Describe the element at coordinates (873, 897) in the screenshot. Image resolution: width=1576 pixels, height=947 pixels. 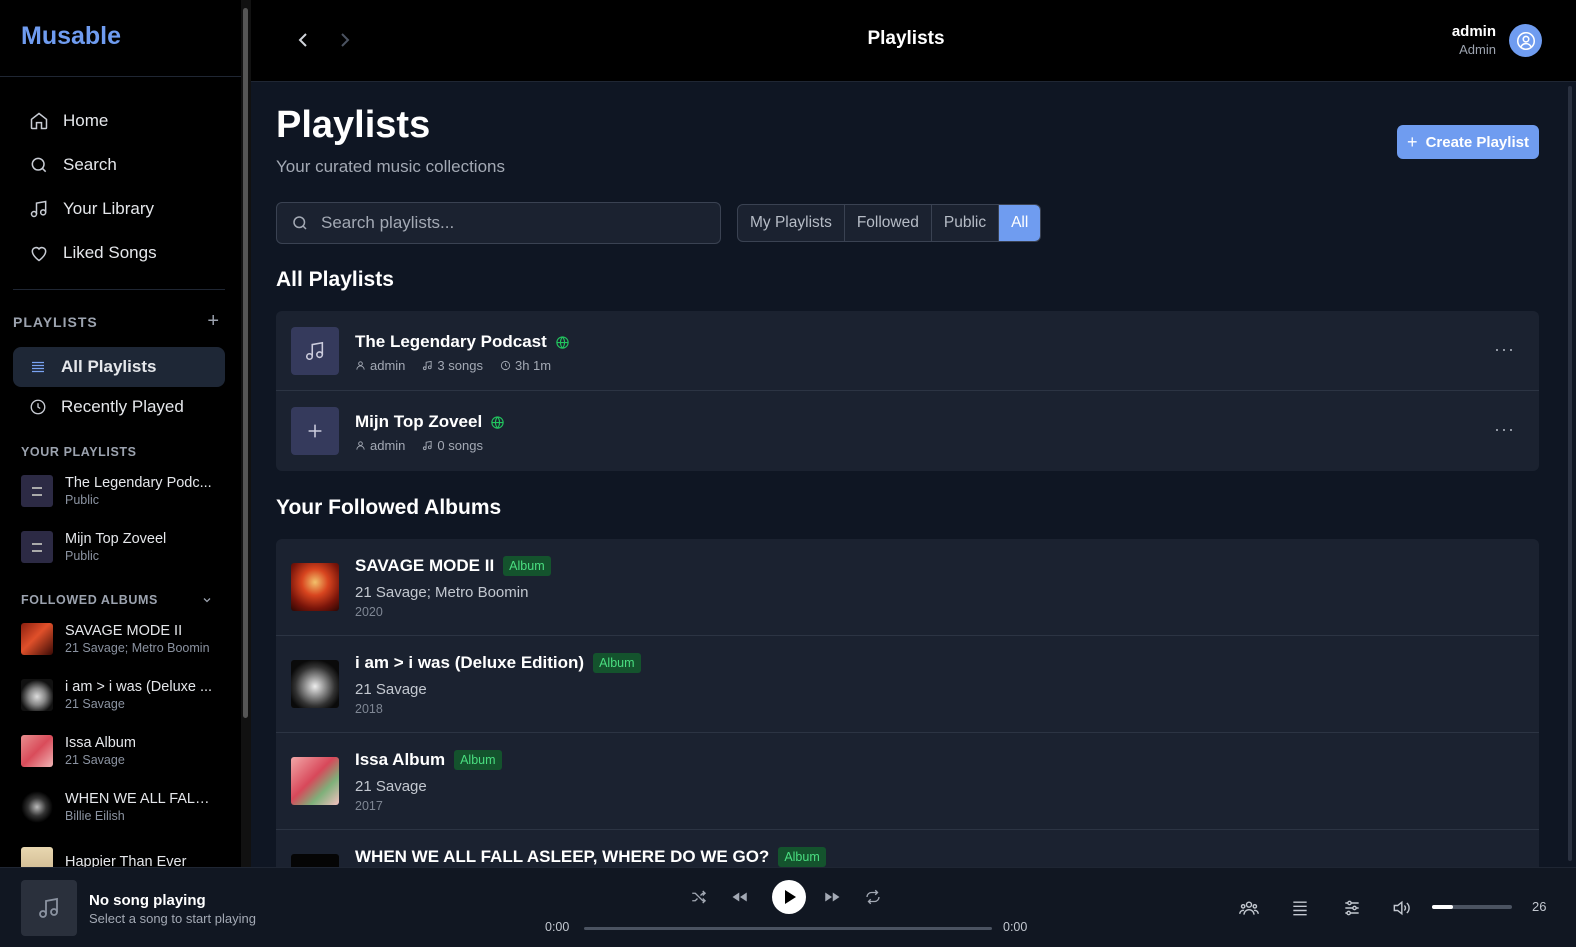
I see `repeat-button` at that location.